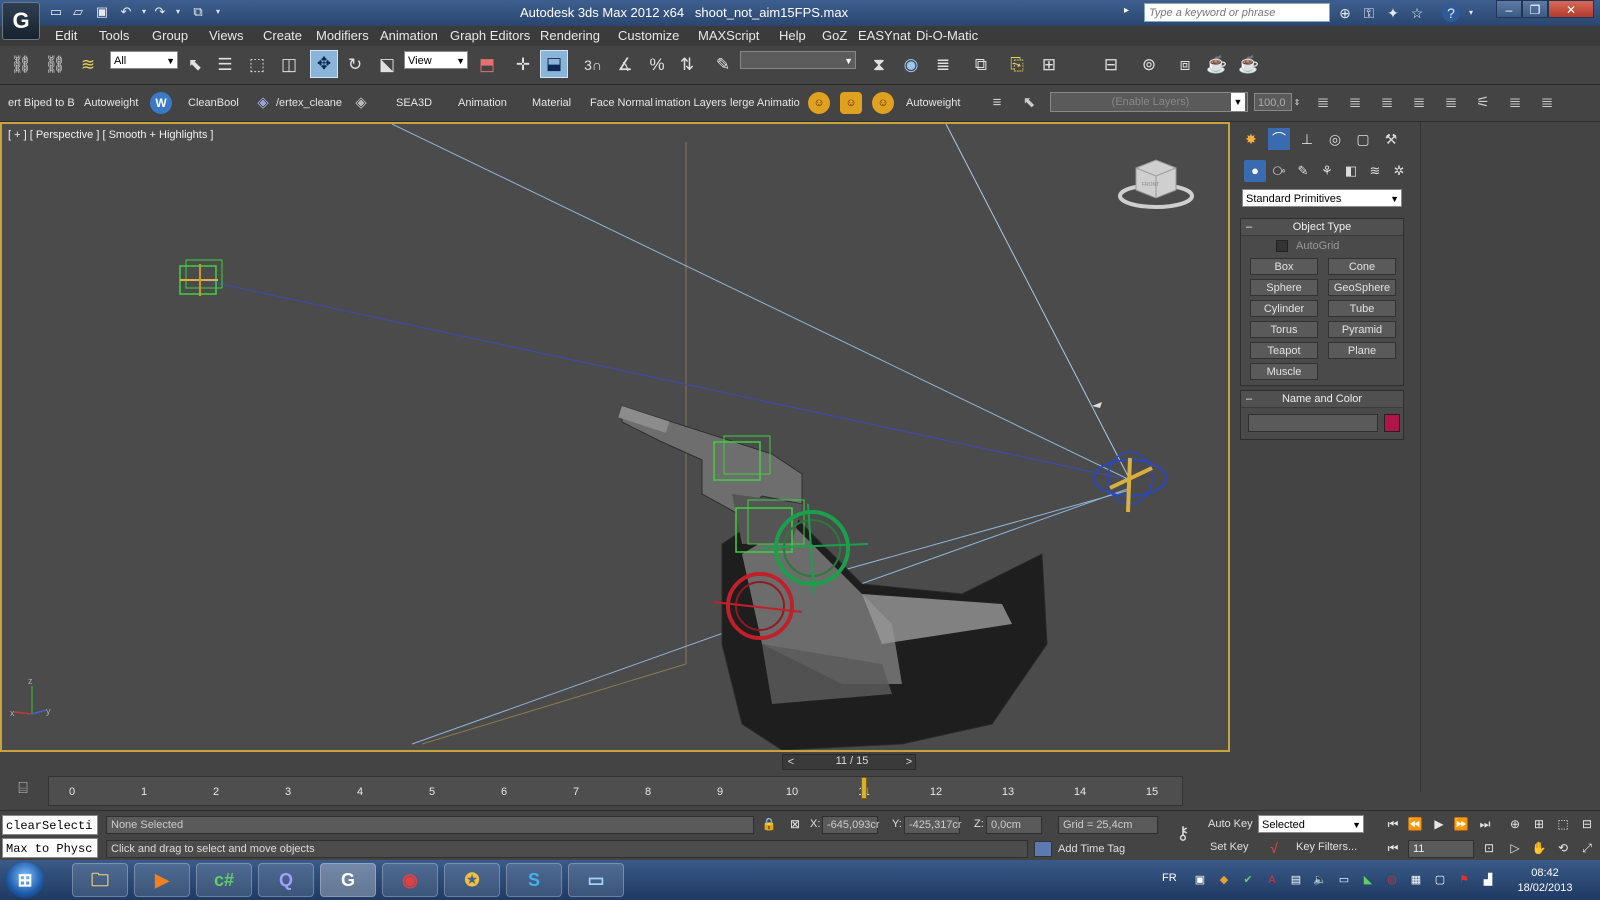 The height and width of the screenshot is (900, 1600). What do you see at coordinates (1363, 139) in the screenshot?
I see `display-tab-icon: ▢` at bounding box center [1363, 139].